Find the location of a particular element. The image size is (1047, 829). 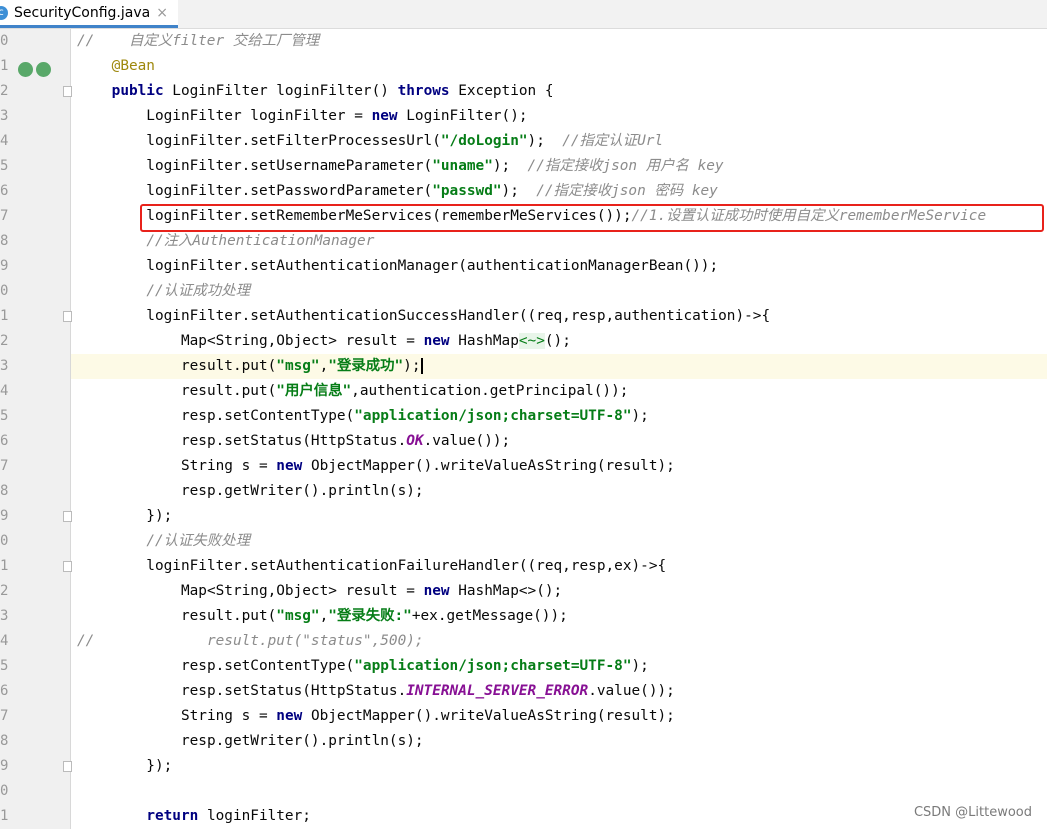

line-number: 8 is located at coordinates (4, 491).